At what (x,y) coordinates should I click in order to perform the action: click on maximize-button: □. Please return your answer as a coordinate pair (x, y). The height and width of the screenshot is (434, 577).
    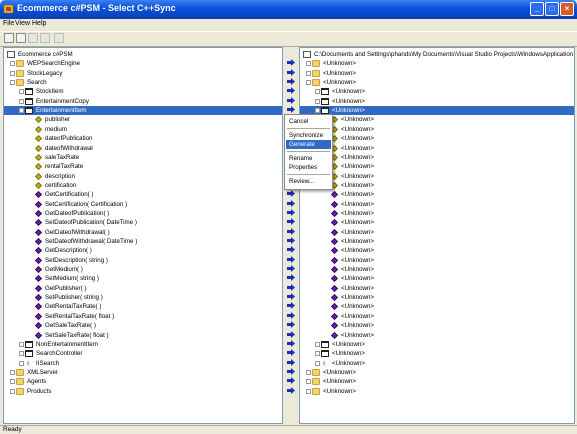
    Looking at the image, I should click on (552, 9).